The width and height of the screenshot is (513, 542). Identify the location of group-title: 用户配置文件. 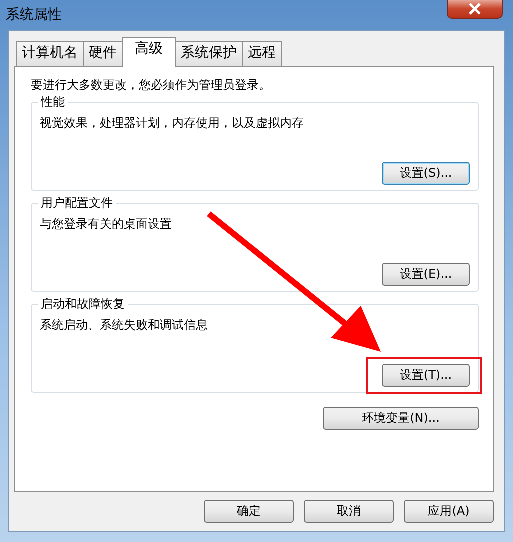
(77, 203).